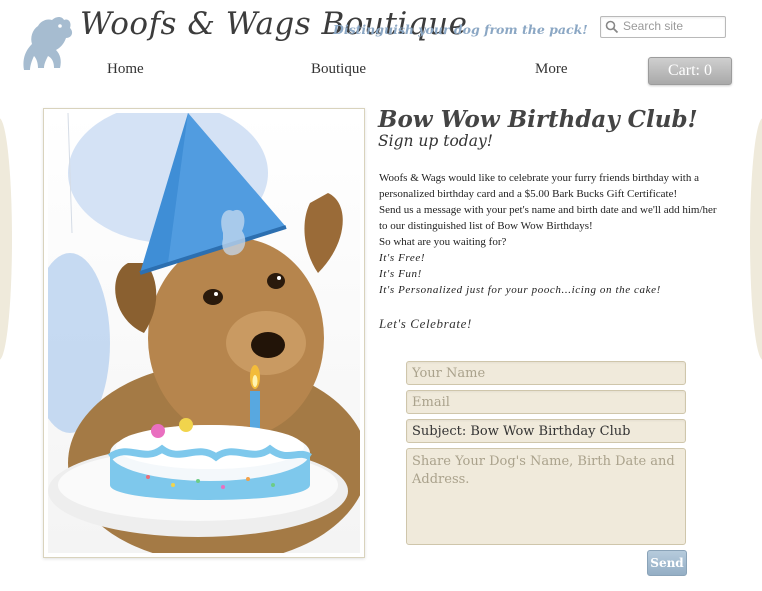 The width and height of the screenshot is (762, 591). Describe the element at coordinates (612, 27) in the screenshot. I see `search-icon` at that location.